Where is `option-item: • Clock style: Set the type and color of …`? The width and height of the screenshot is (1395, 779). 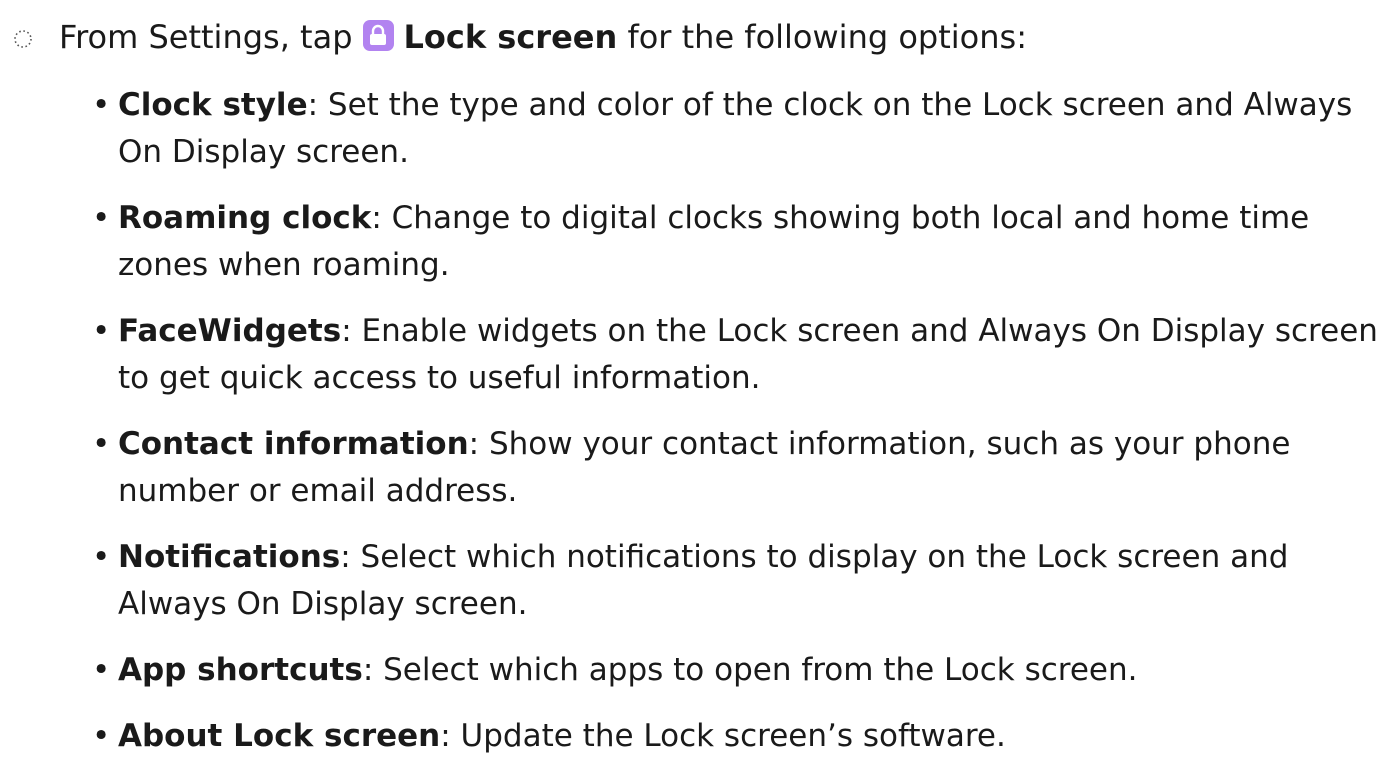 option-item: • Clock style: Set the type and color of … is located at coordinates (740, 129).